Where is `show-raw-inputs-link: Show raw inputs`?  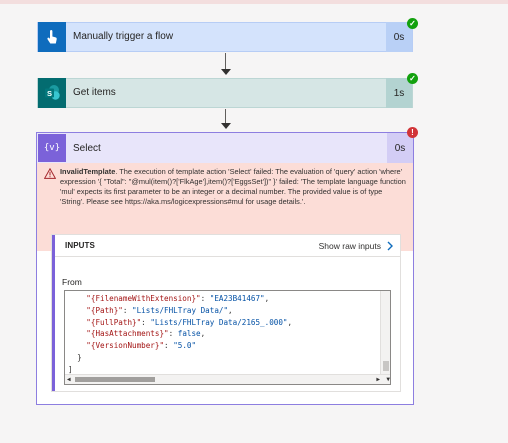
show-raw-inputs-link: Show raw inputs is located at coordinates (356, 246).